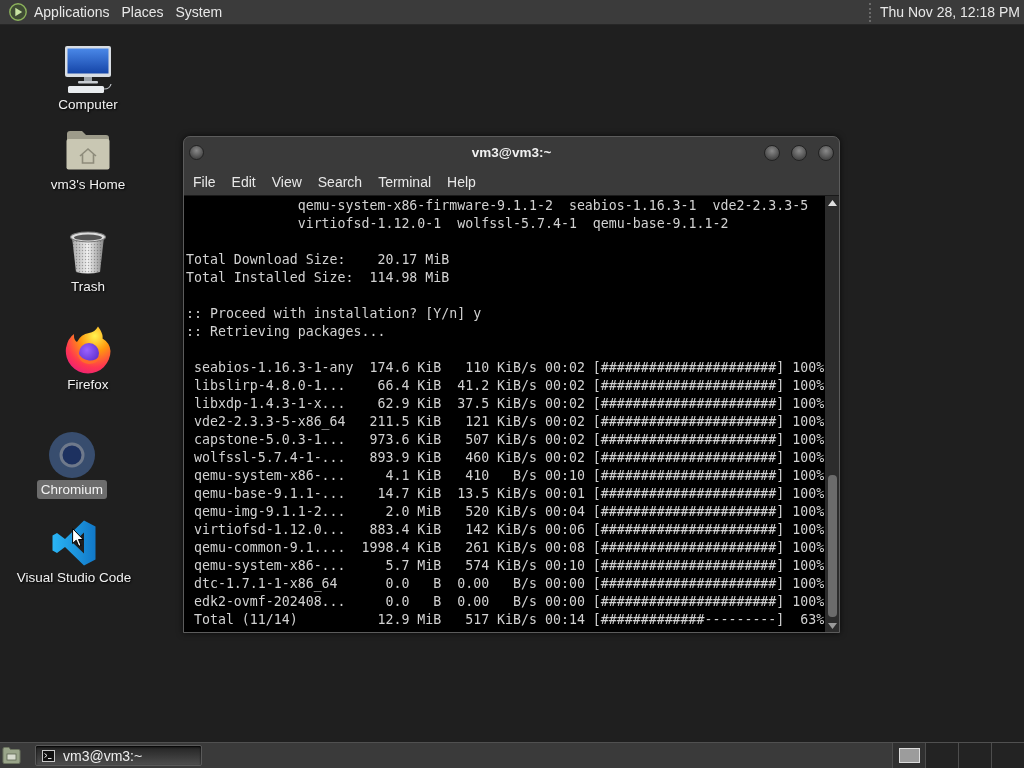 The width and height of the screenshot is (1024, 768). I want to click on menu-item: File, so click(204, 181).